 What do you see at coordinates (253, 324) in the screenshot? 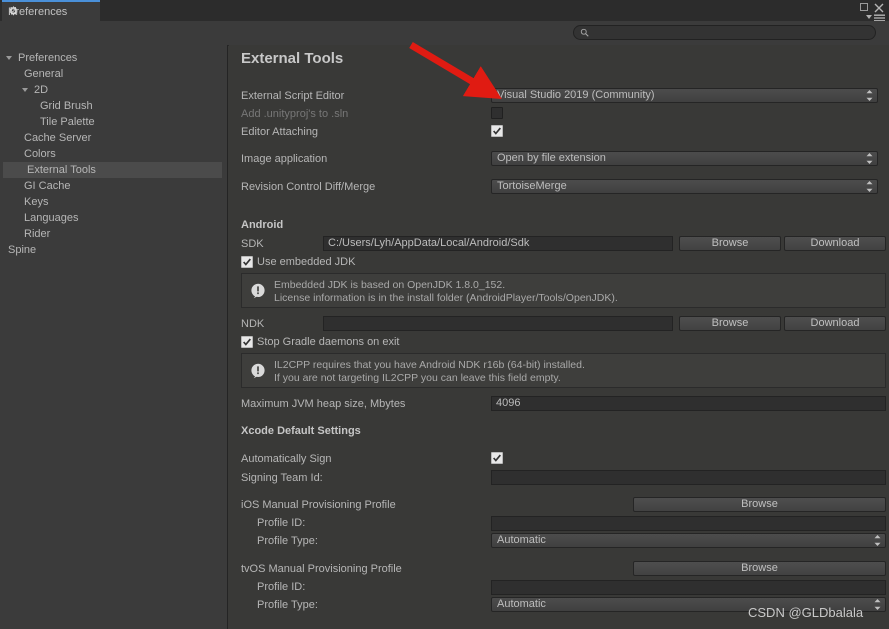
I see `android-ndk-label: NDK` at bounding box center [253, 324].